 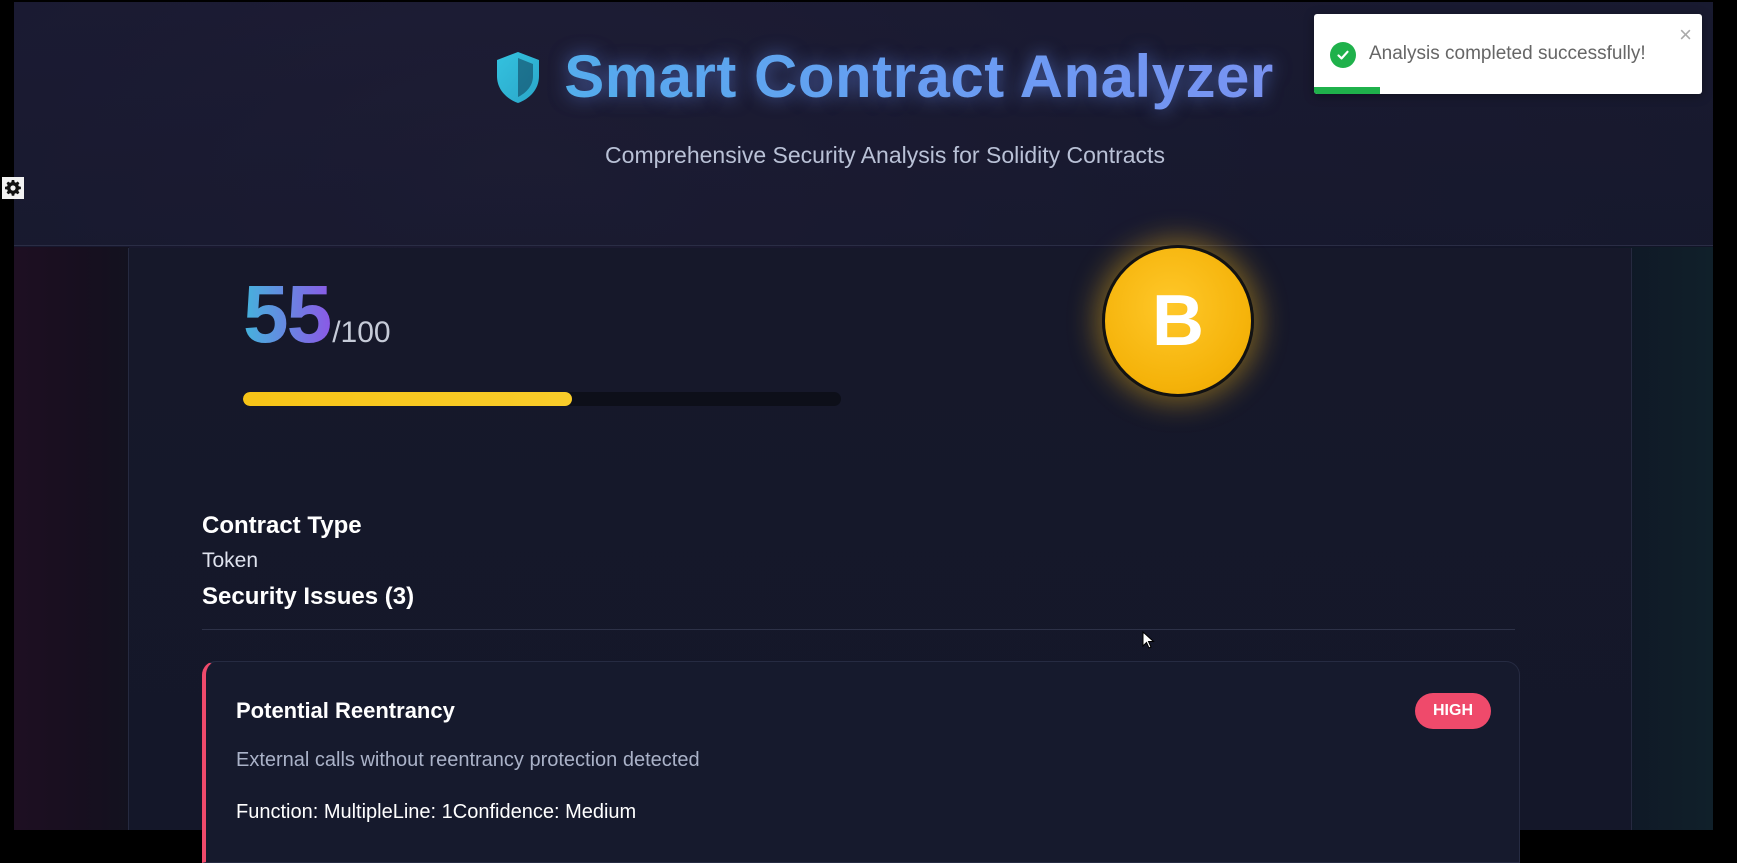 I want to click on grade-badge: B, so click(x=1178, y=321).